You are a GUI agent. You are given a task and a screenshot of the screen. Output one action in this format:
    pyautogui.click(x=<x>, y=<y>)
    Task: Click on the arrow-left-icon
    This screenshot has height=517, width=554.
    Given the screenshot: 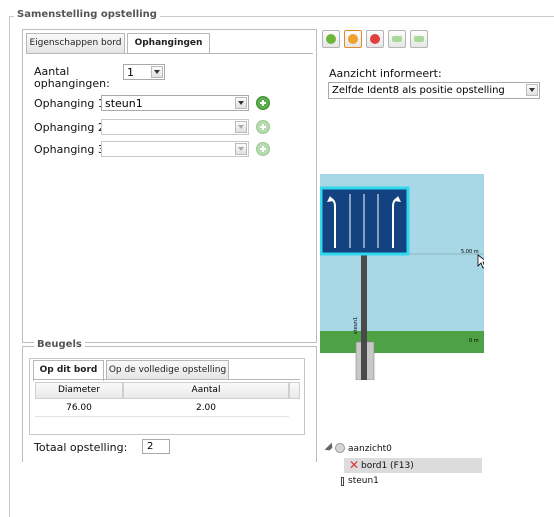 What is the action you would take?
    pyautogui.click(x=397, y=39)
    